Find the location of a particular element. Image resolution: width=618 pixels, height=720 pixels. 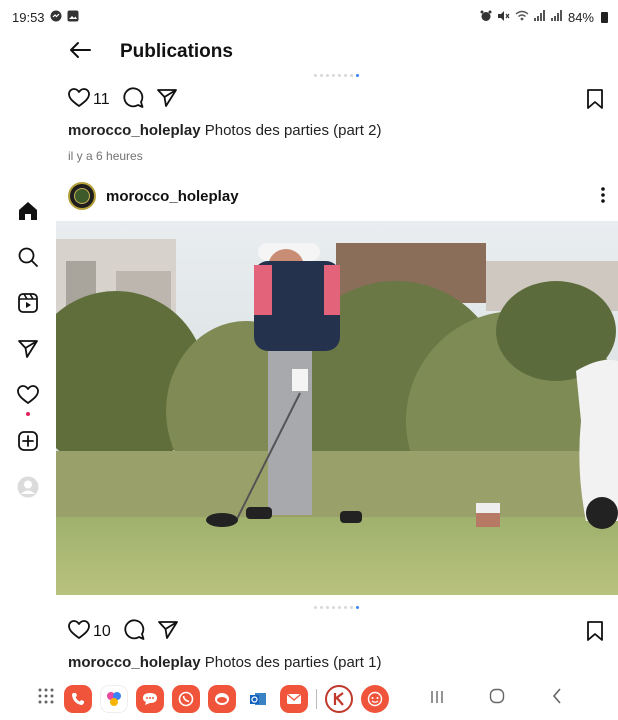

post-header: morocco_holeplay is located at coordinates (337, 196).